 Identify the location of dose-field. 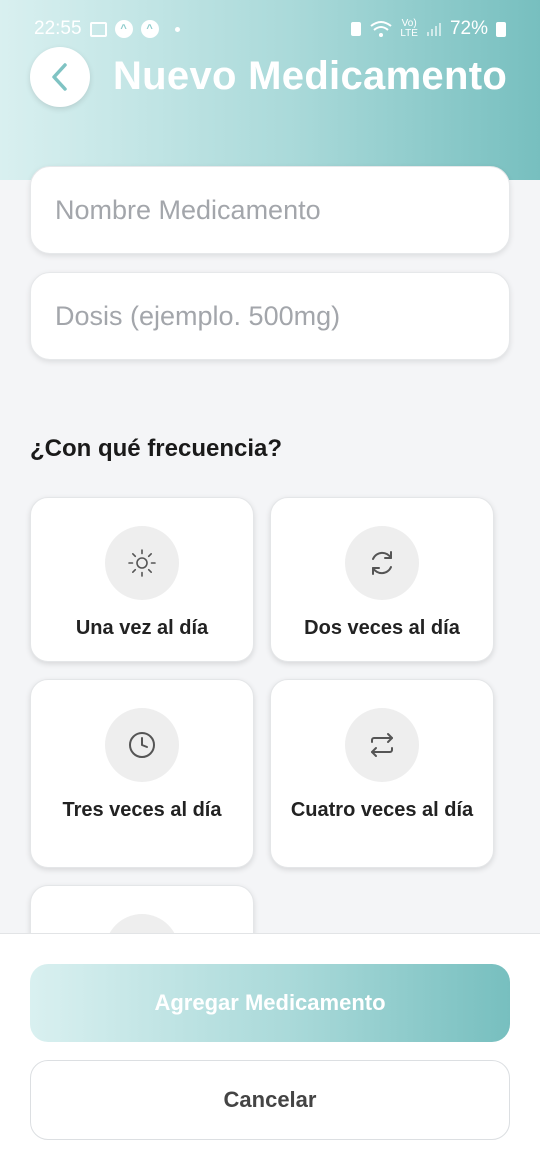
(270, 316).